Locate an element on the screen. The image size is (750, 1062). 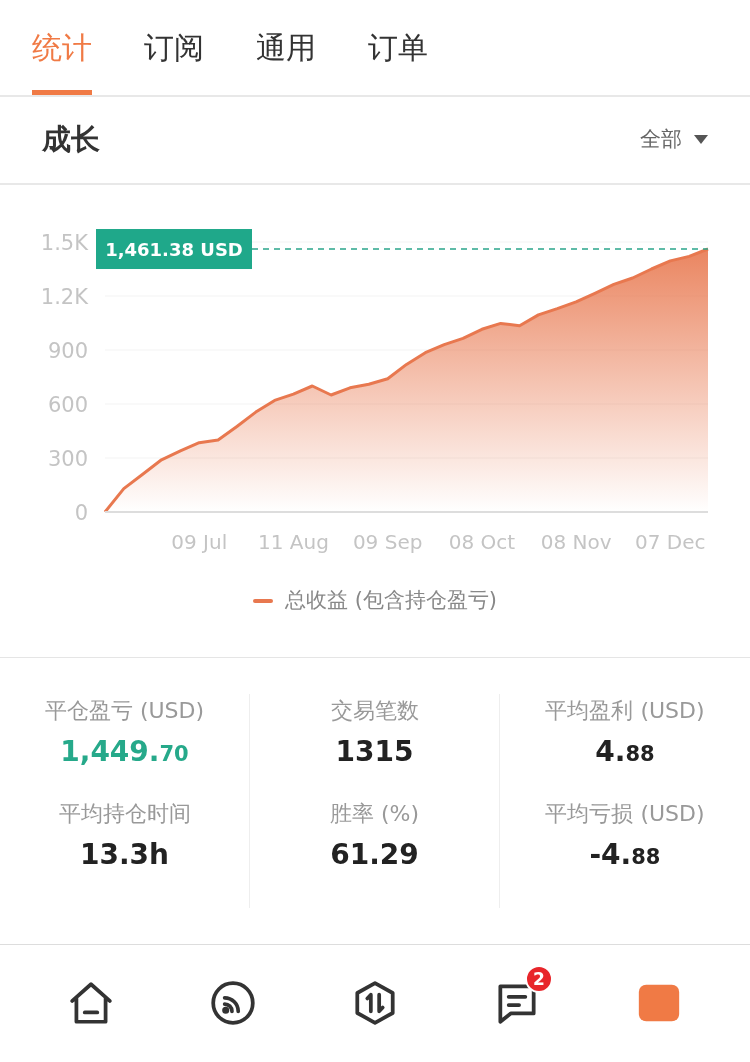
legend-label: 总收益 (包含持仓盈亏) is located at coordinates (391, 600).